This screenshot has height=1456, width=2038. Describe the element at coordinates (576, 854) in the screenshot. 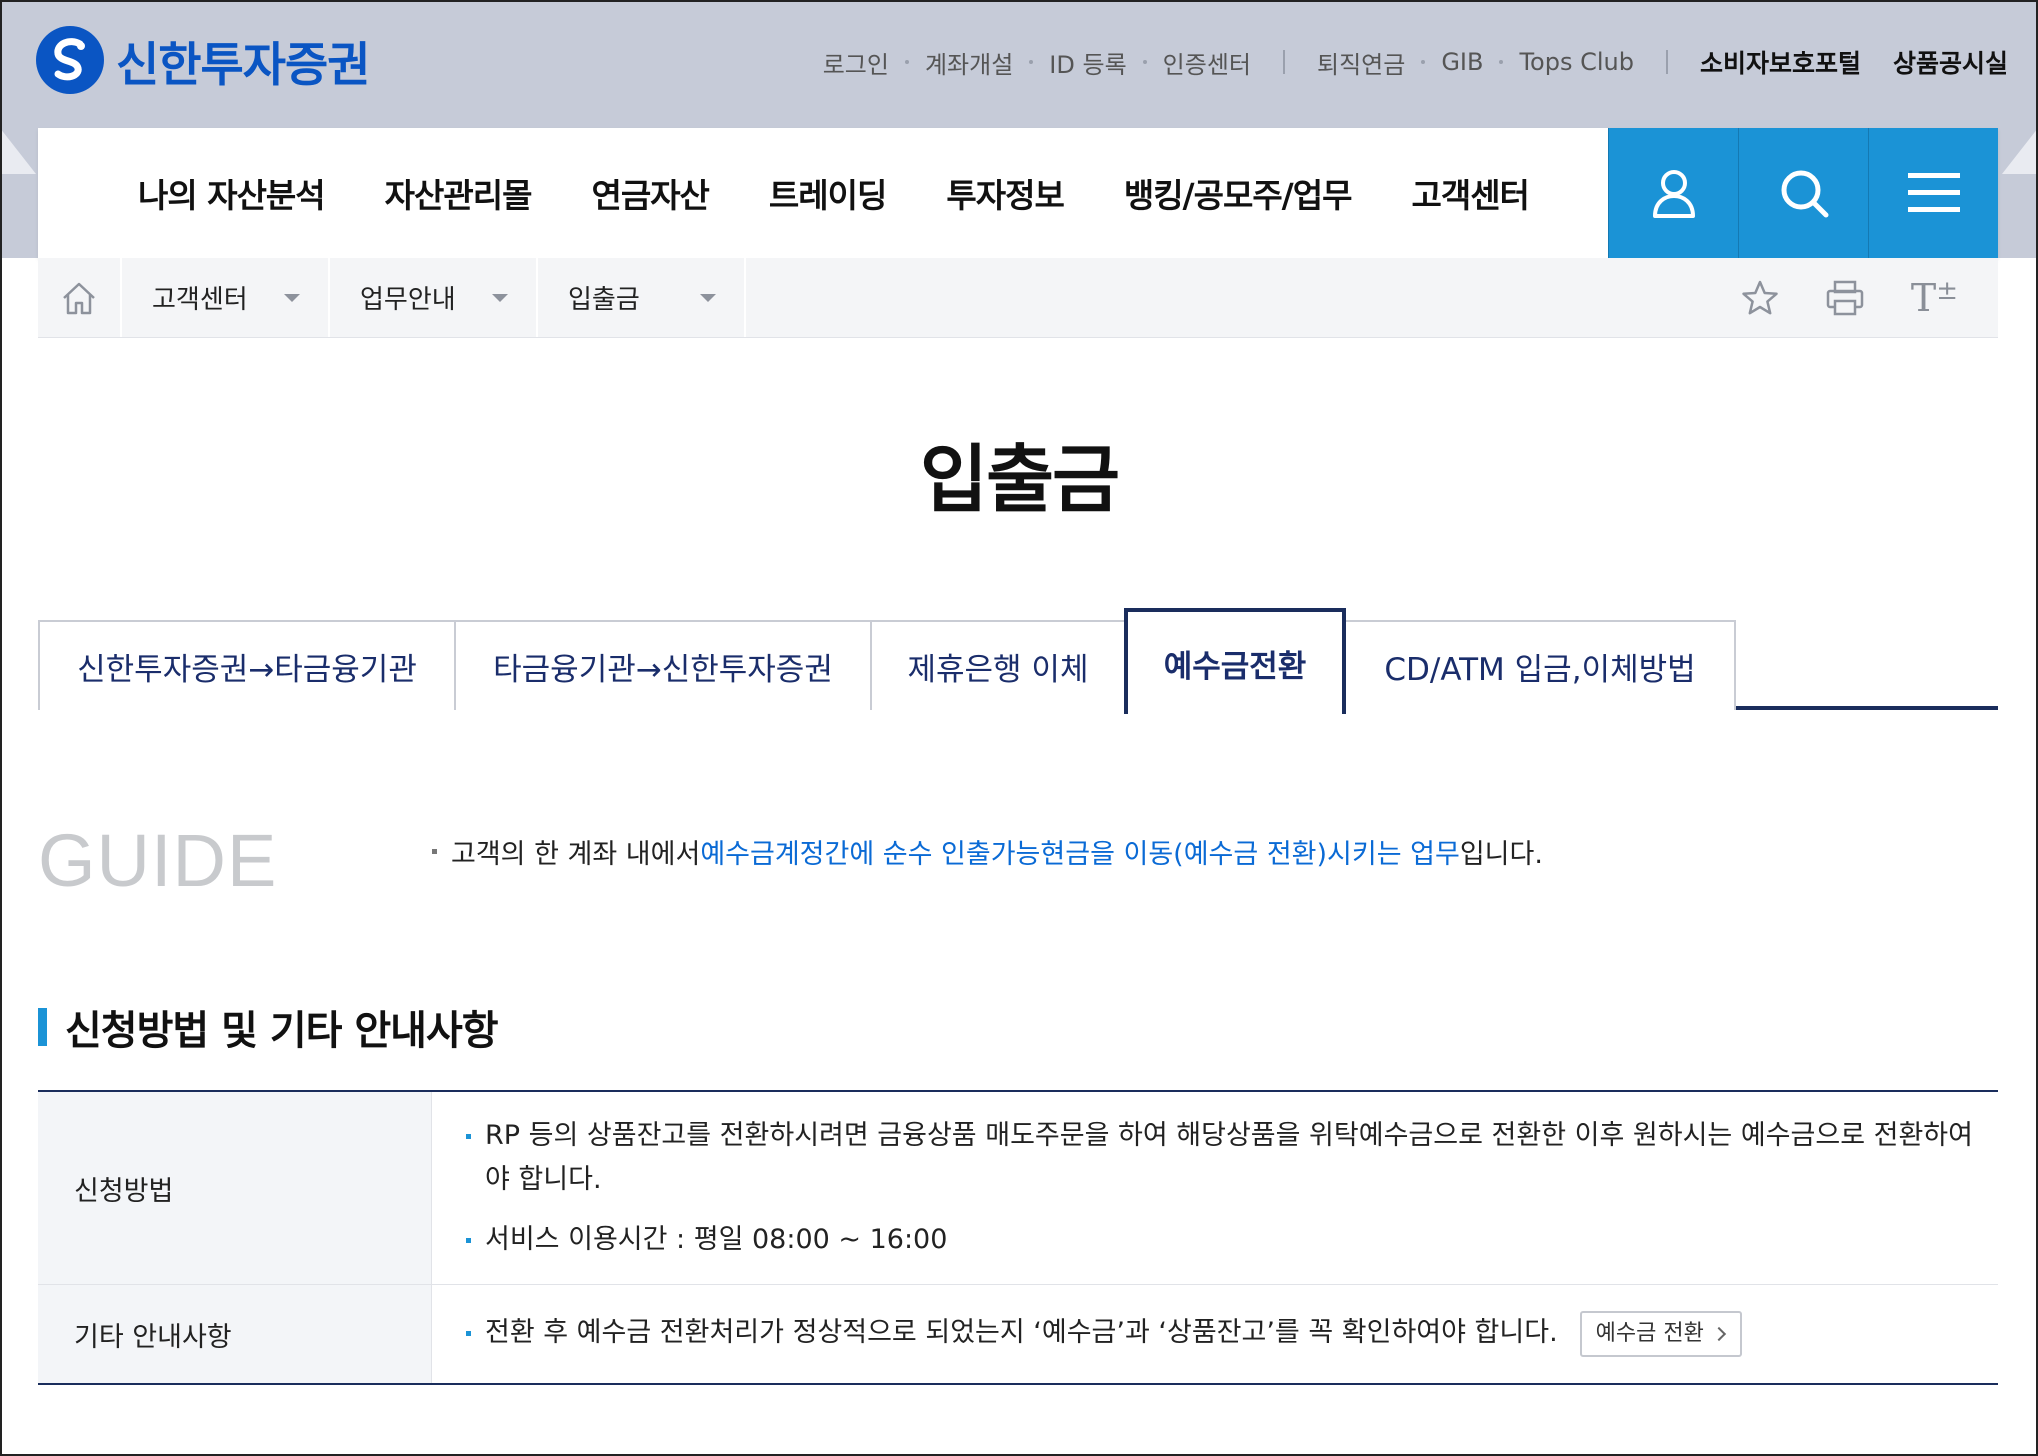

I see `guide-text-before: 고객의 한 계좌 내에서` at that location.